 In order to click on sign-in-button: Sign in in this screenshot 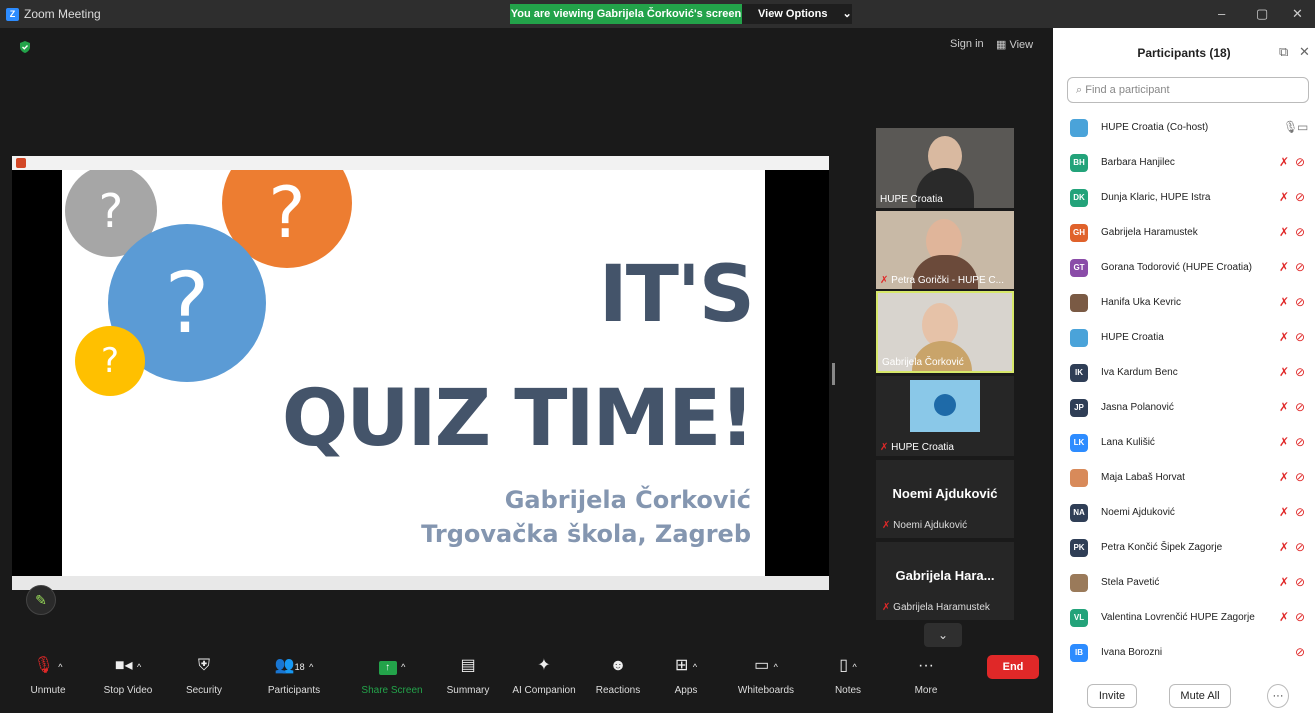, I will do `click(967, 44)`.